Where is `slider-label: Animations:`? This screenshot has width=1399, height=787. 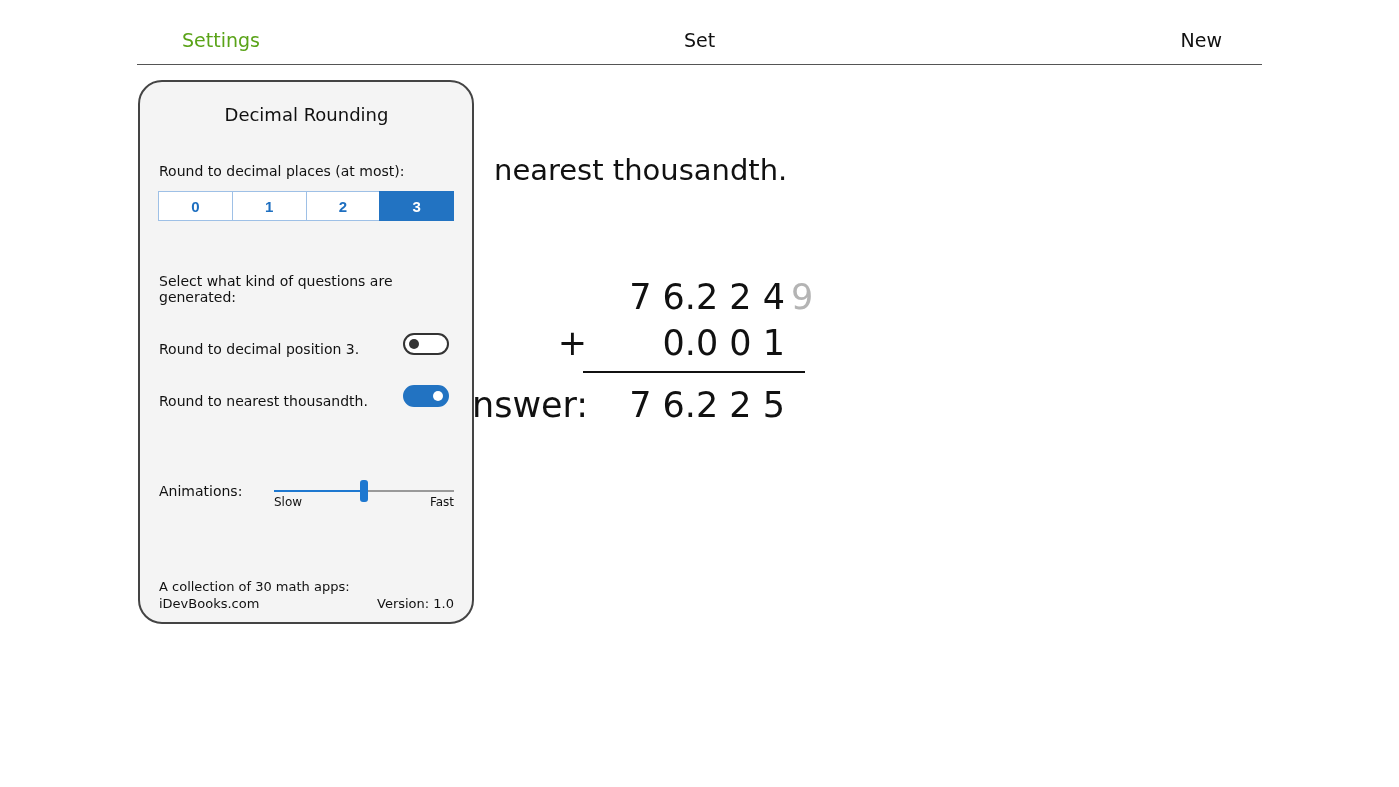
slider-label: Animations: is located at coordinates (201, 491).